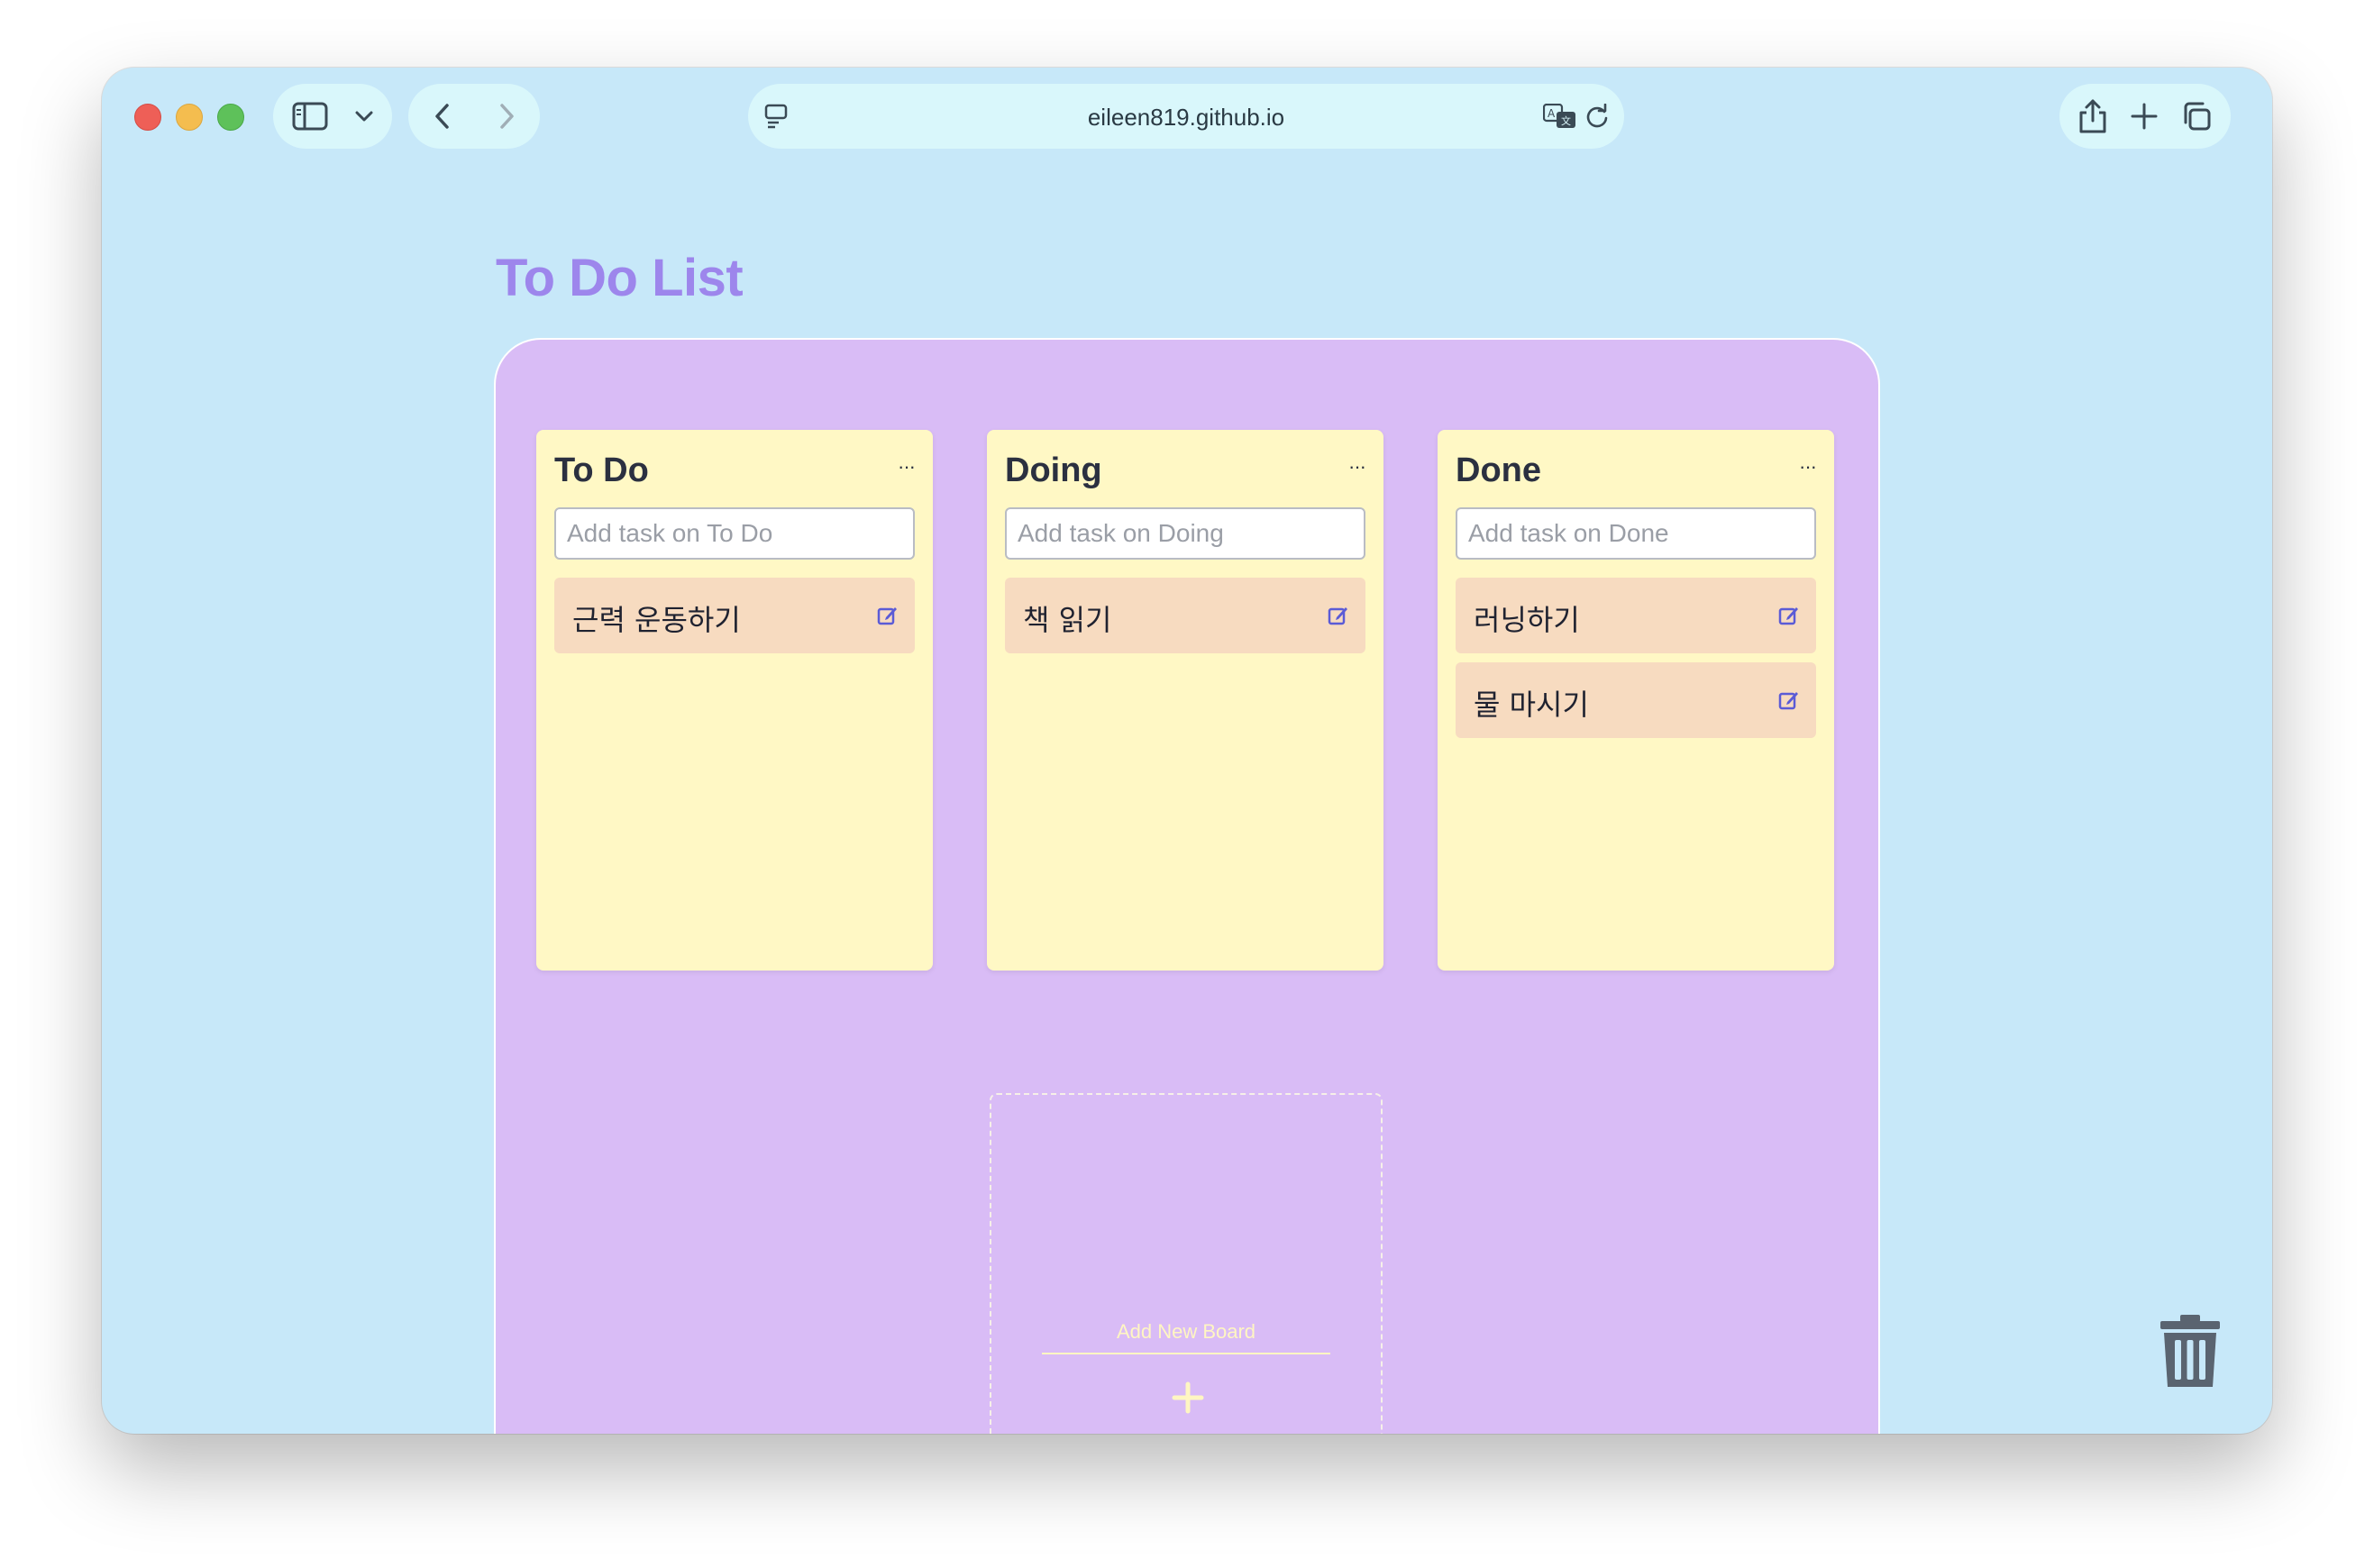 This screenshot has width=2374, height=1568. What do you see at coordinates (1560, 116) in the screenshot?
I see `translate-icon: A文` at bounding box center [1560, 116].